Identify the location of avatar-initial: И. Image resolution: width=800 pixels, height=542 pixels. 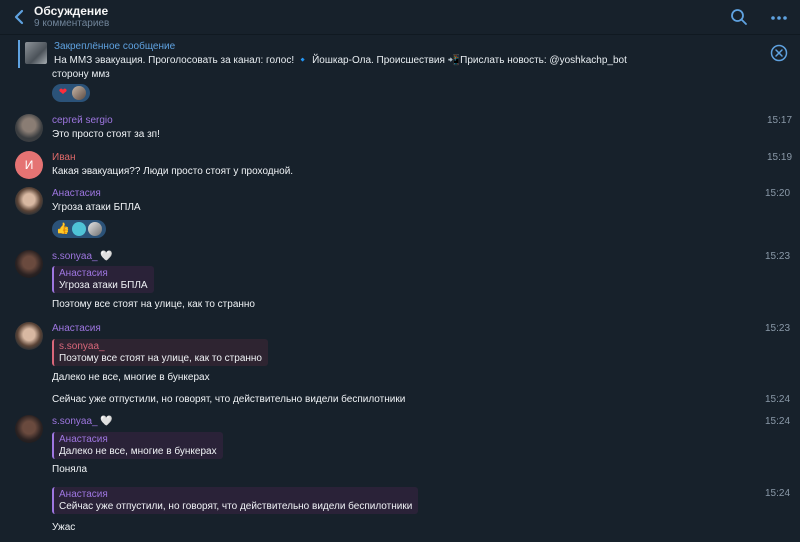
(29, 165).